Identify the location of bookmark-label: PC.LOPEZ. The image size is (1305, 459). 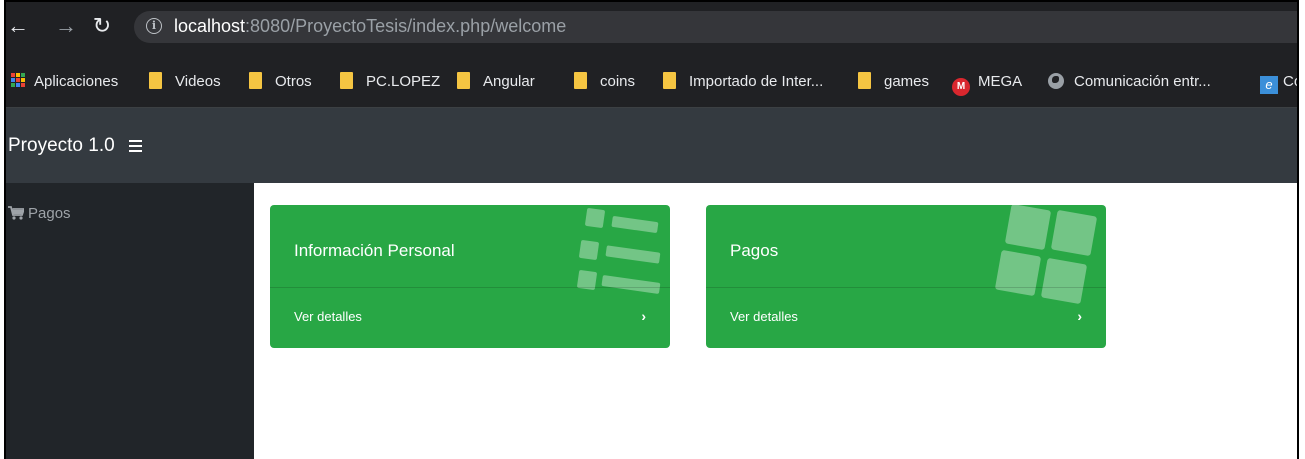
(403, 81).